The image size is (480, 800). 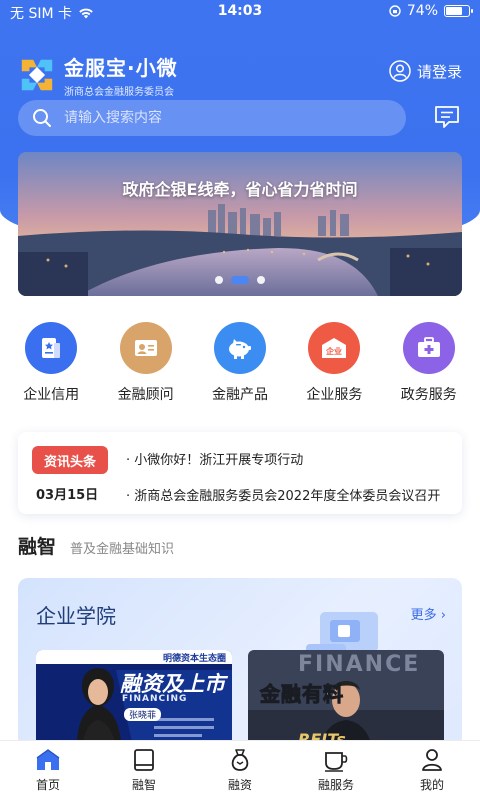 What do you see at coordinates (395, 11) in the screenshot?
I see `orientation-lock-icon` at bounding box center [395, 11].